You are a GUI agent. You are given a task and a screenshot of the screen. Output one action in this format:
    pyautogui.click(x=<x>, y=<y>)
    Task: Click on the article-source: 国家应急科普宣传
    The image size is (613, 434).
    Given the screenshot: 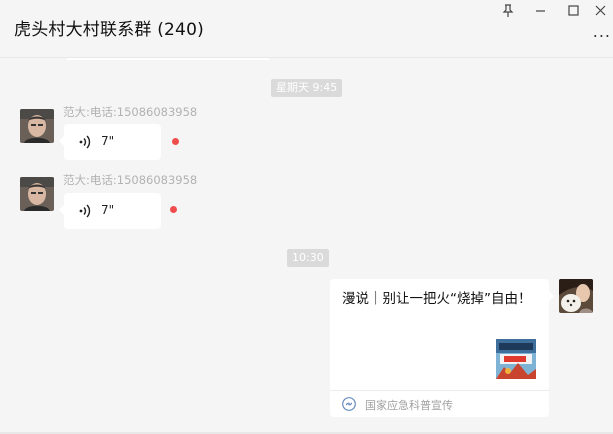 What is the action you would take?
    pyautogui.click(x=409, y=405)
    